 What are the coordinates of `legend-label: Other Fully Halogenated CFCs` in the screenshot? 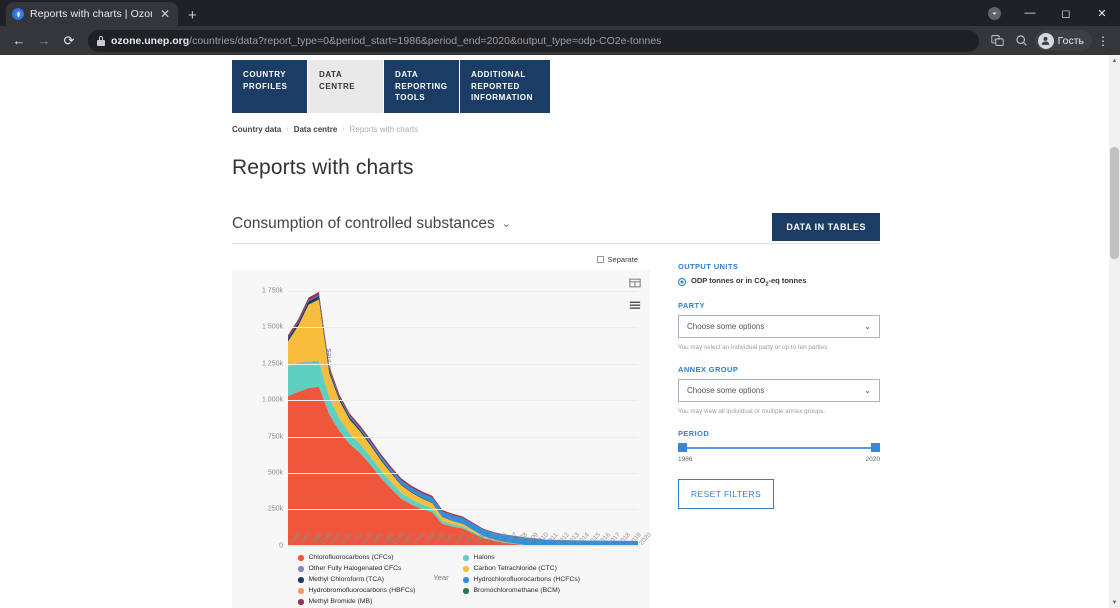 It's located at (355, 569).